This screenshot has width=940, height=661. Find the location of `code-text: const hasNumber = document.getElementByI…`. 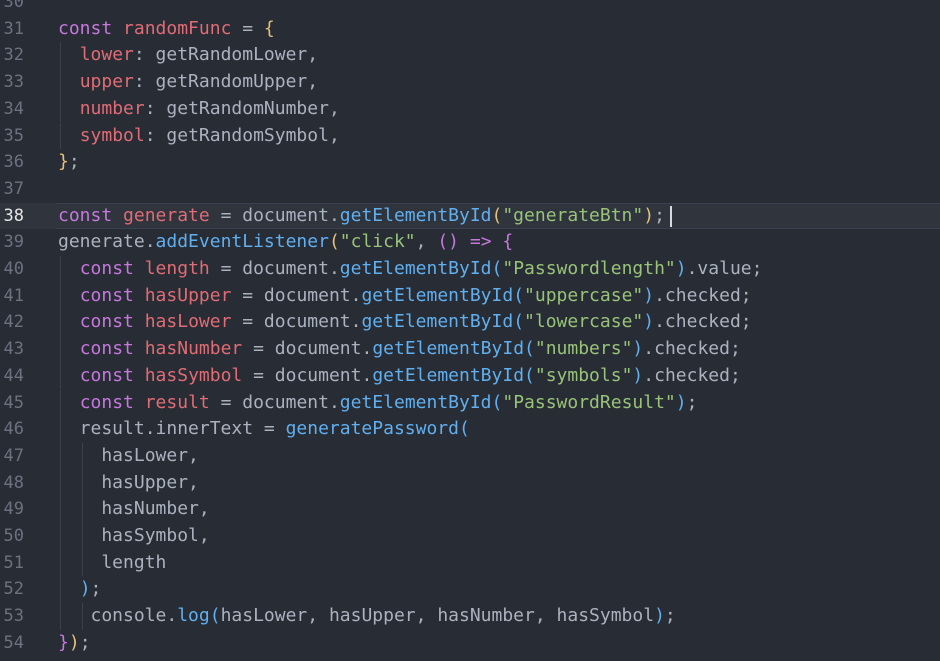

code-text: const hasNumber = document.getElementByI… is located at coordinates (399, 349).